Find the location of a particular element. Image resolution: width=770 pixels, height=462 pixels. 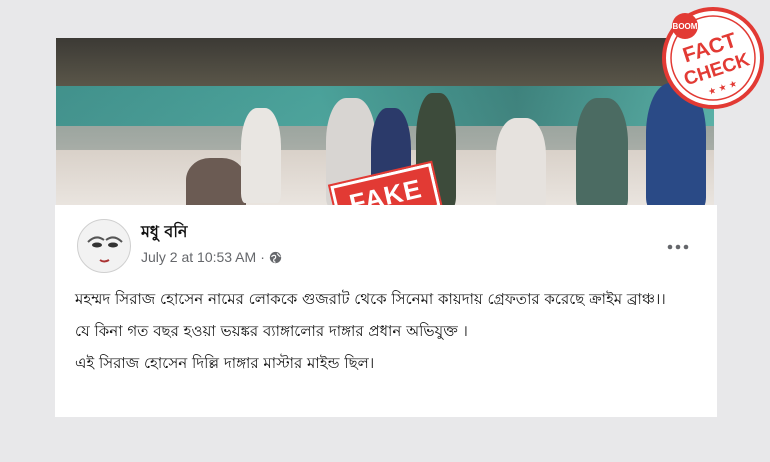

post-meta: July 2 at 10:53 AM · is located at coordinates (211, 257).